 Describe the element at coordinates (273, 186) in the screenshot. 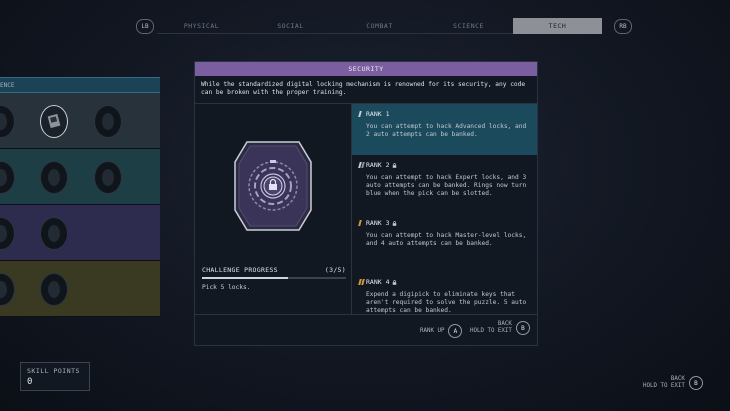

I see `security-lock-emblem-icon` at that location.